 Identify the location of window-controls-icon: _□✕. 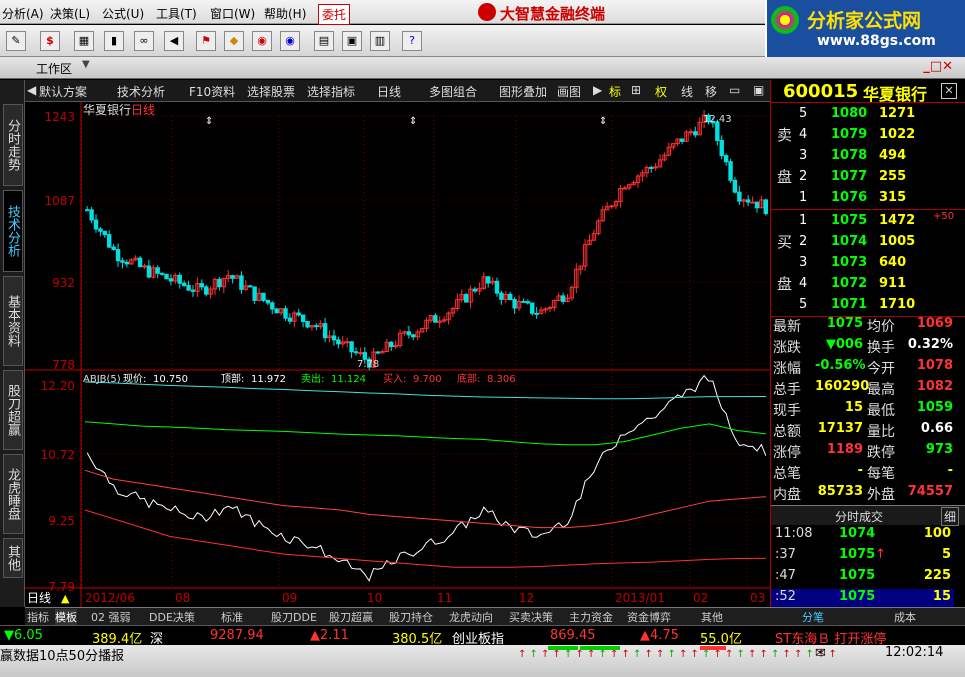
(938, 66).